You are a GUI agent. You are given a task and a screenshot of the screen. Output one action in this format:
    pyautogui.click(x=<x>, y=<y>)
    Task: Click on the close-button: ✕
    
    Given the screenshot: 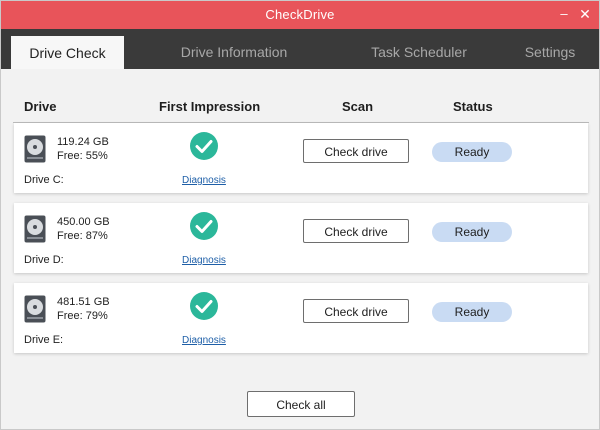 What is the action you would take?
    pyautogui.click(x=585, y=14)
    